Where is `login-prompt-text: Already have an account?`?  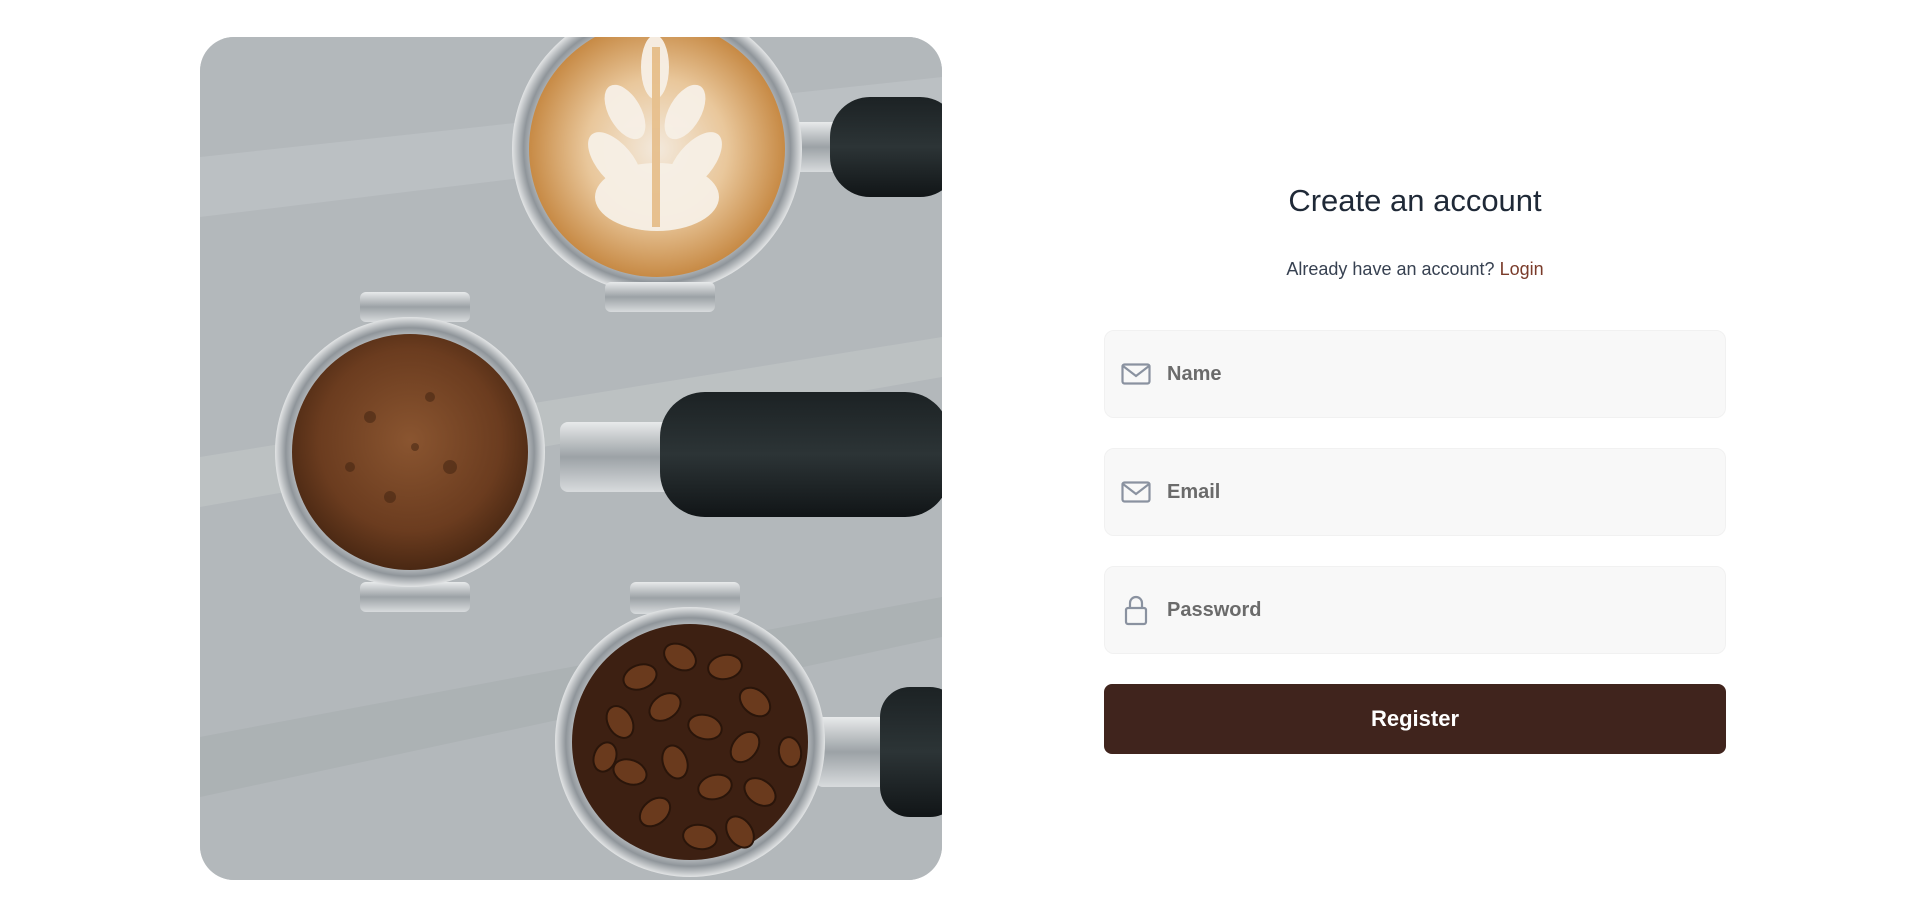 login-prompt-text: Already have an account? is located at coordinates (1390, 269).